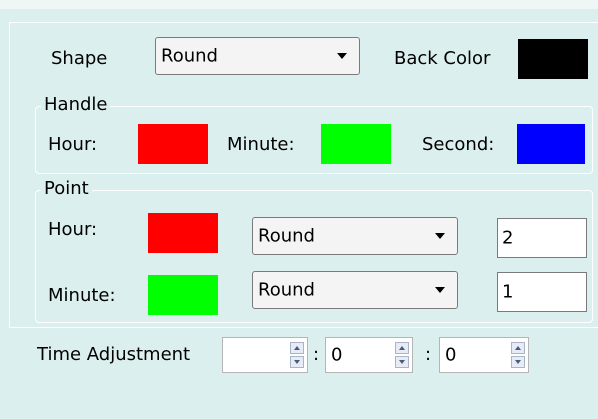 The width and height of the screenshot is (598, 419). I want to click on minutes-value: 0, so click(337, 355).